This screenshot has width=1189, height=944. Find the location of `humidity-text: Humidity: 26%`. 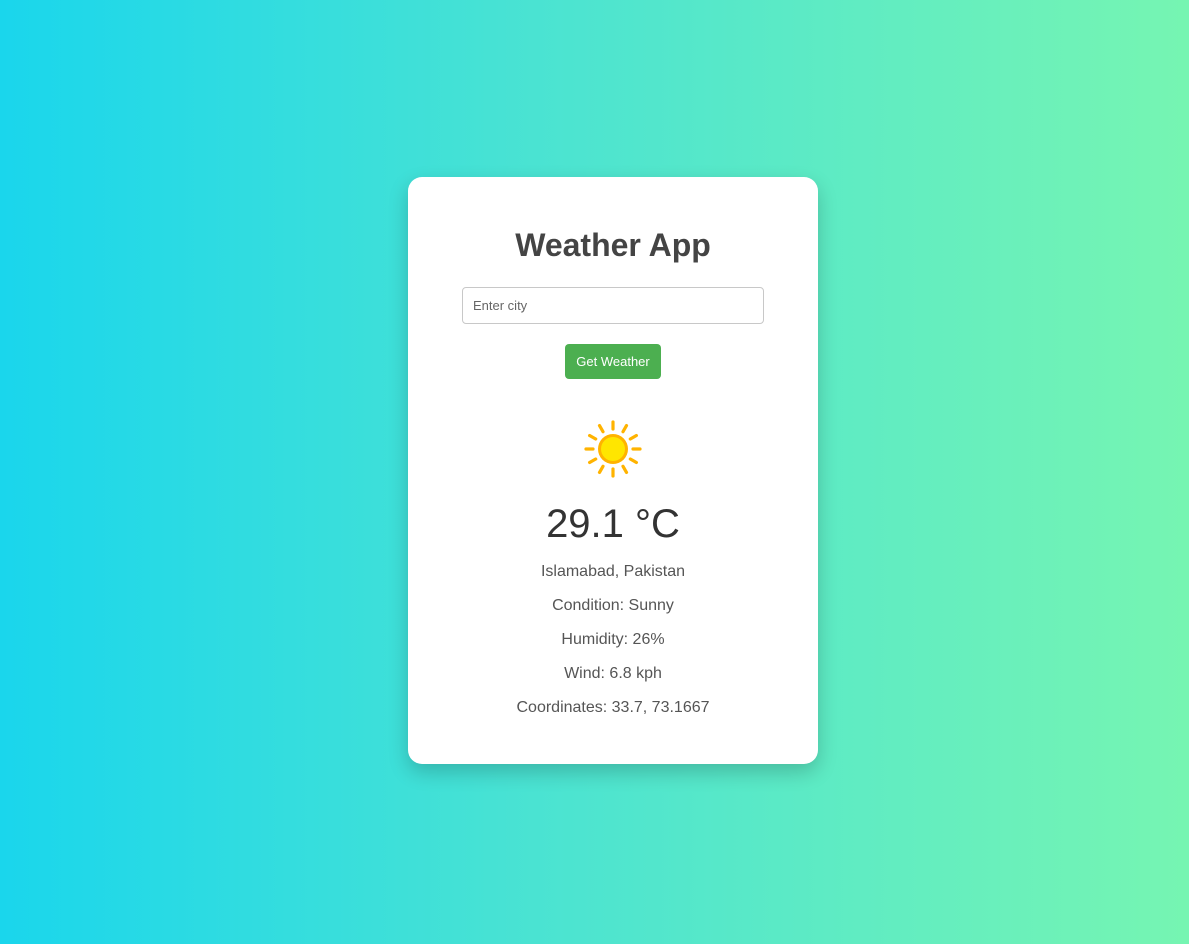

humidity-text: Humidity: 26% is located at coordinates (613, 639).